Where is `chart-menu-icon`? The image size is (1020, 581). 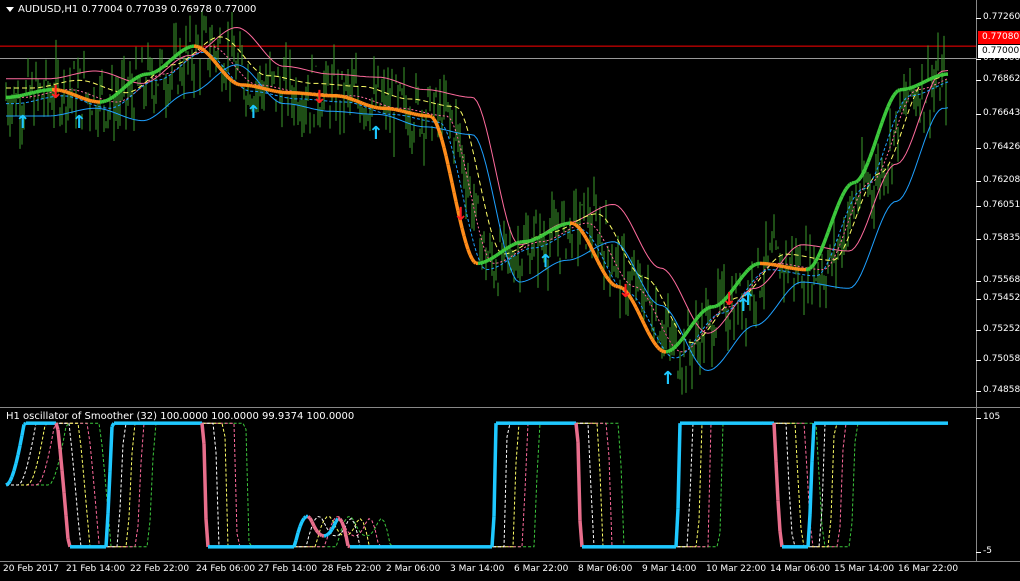 chart-menu-icon is located at coordinates (10, 9).